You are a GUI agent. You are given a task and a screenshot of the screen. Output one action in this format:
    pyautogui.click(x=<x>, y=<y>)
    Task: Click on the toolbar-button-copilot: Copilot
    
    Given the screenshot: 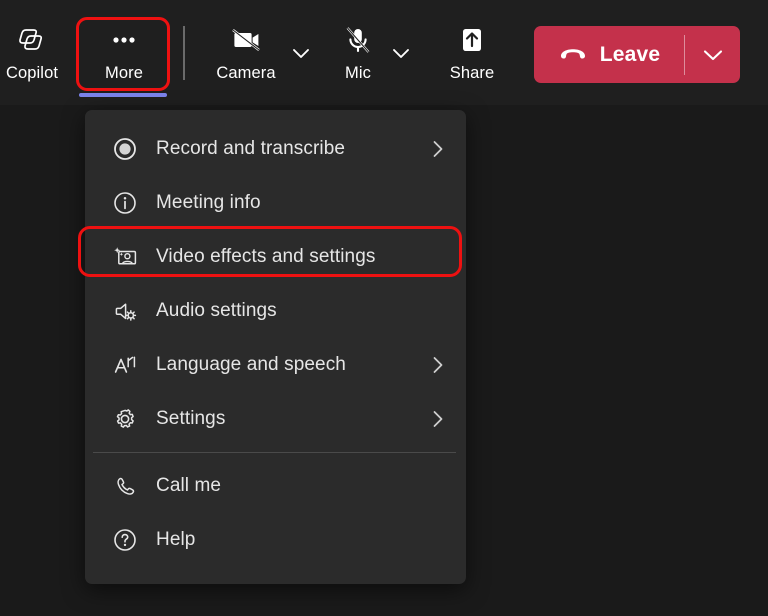 What is the action you would take?
    pyautogui.click(x=32, y=51)
    